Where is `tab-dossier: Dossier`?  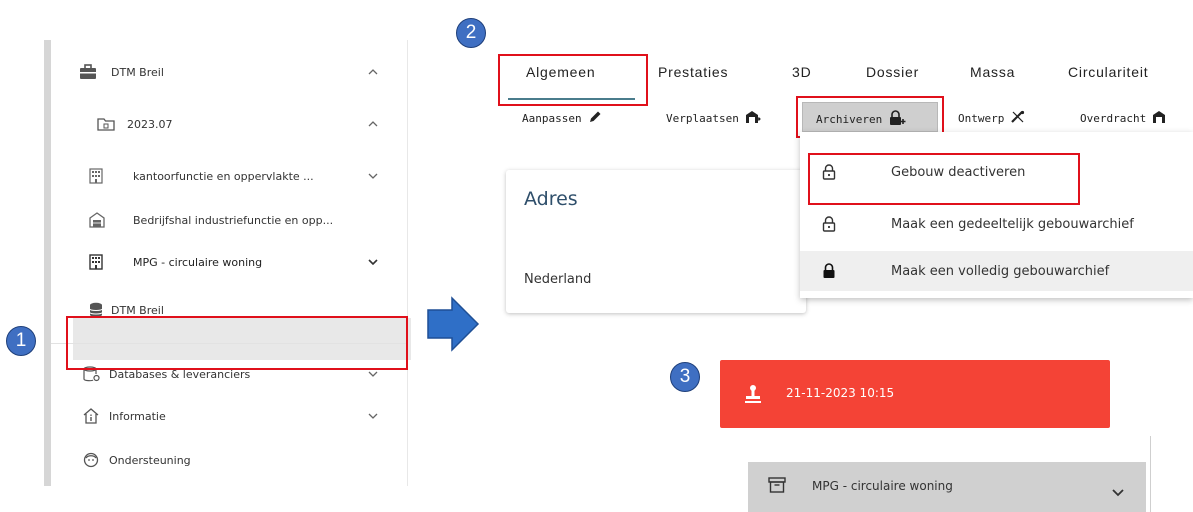 tab-dossier: Dossier is located at coordinates (892, 72).